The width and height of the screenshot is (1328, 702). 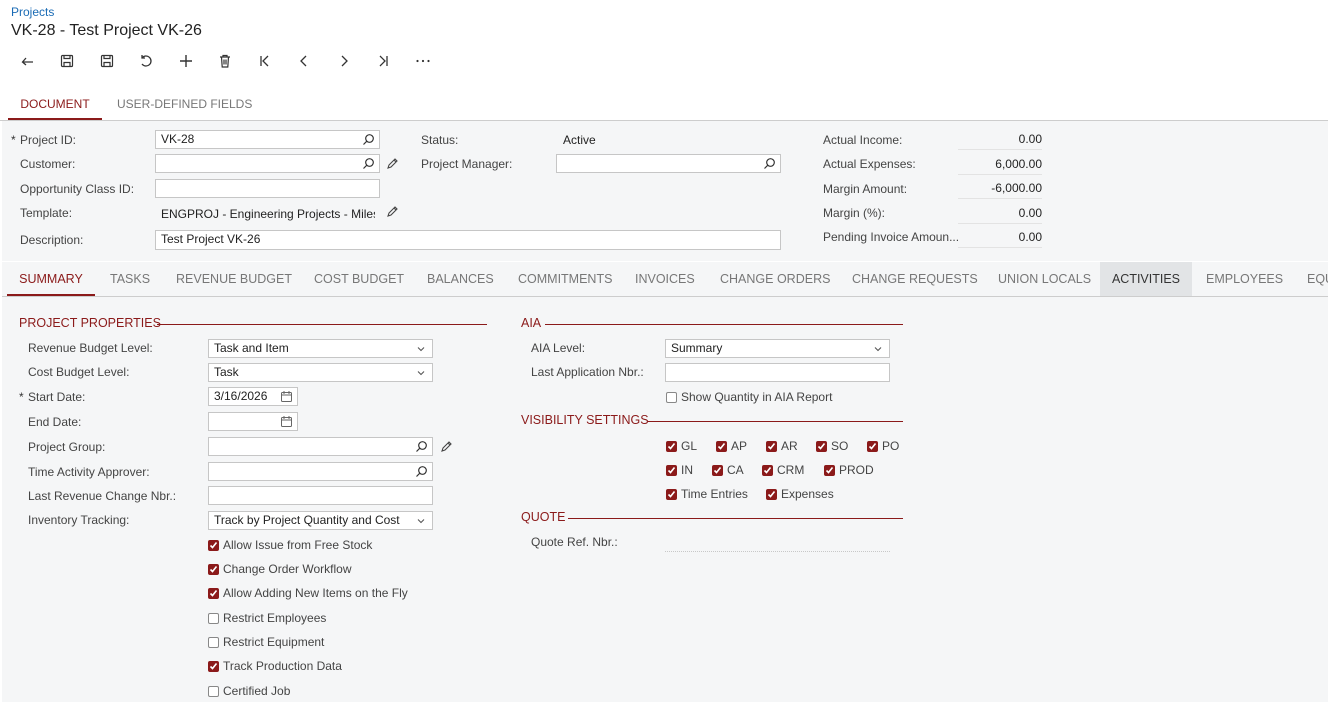 What do you see at coordinates (107, 61) in the screenshot?
I see `save-icon` at bounding box center [107, 61].